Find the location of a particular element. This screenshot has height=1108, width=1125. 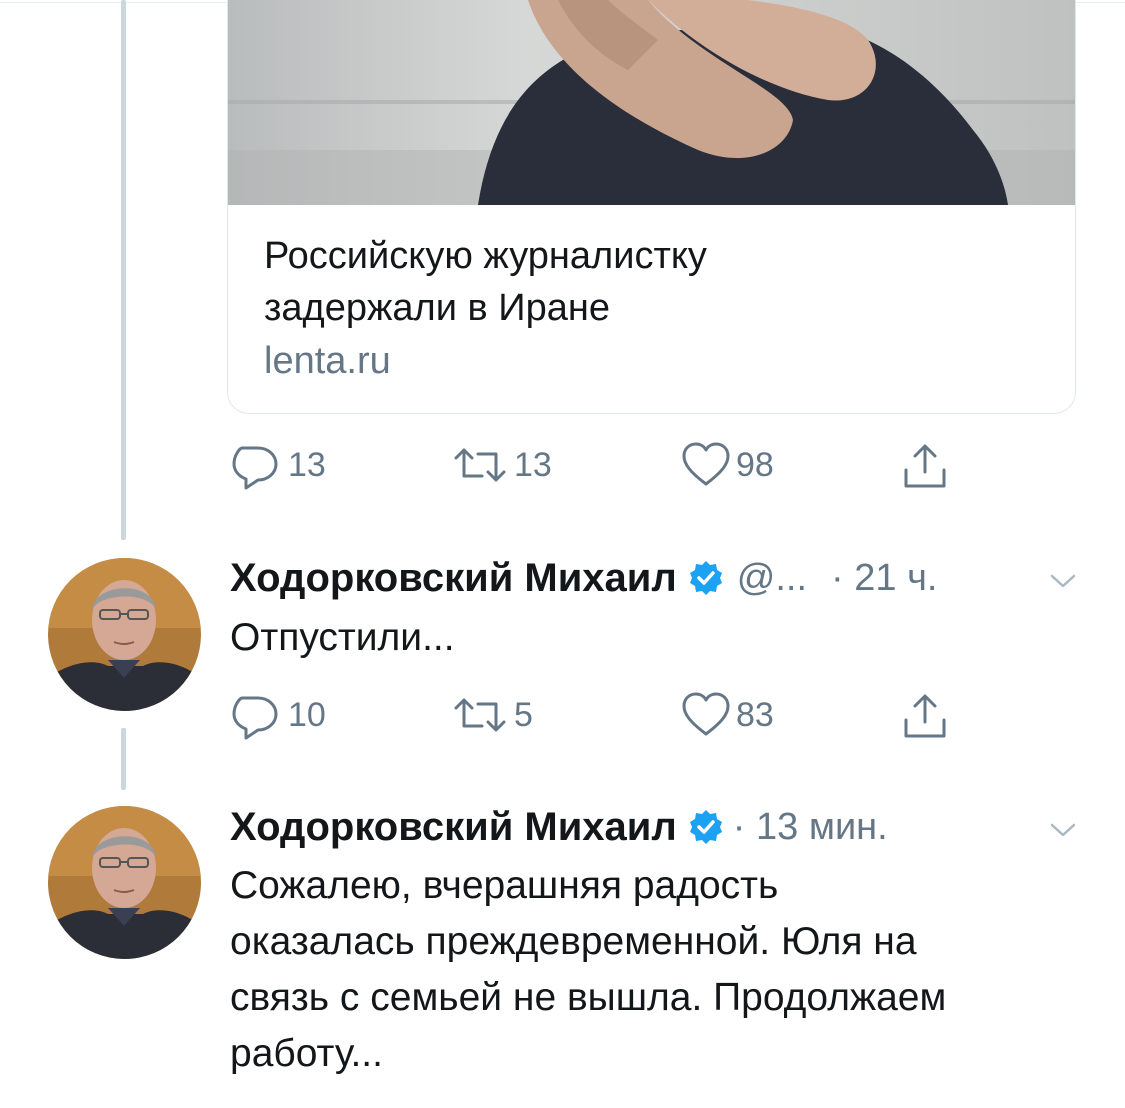

tweet-action-bar: 10 5 83 is located at coordinates (608, 715).